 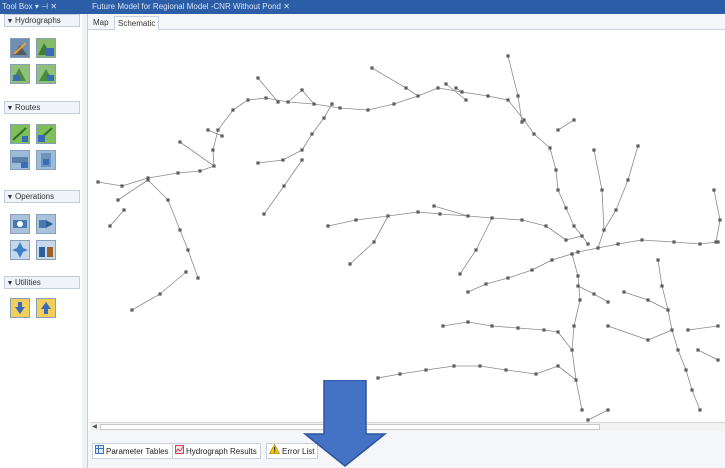 I want to click on operation-tool-3-icon, so click(x=20, y=250).